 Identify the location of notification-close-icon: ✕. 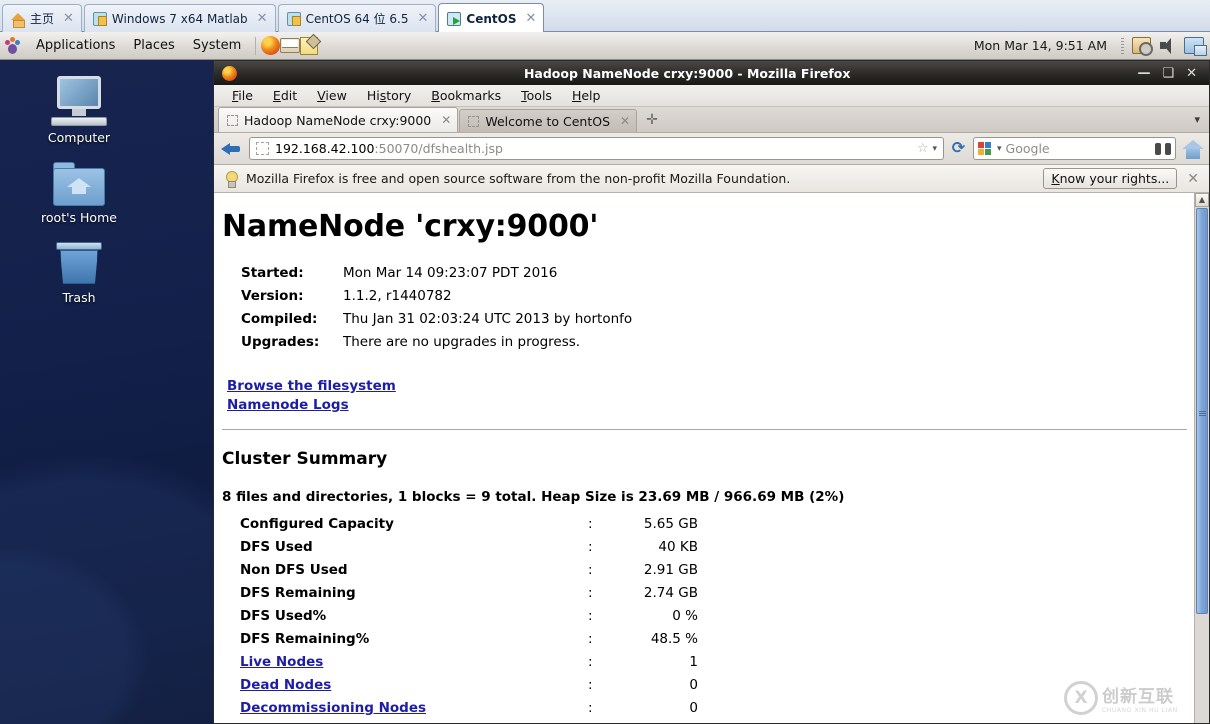
(1193, 179).